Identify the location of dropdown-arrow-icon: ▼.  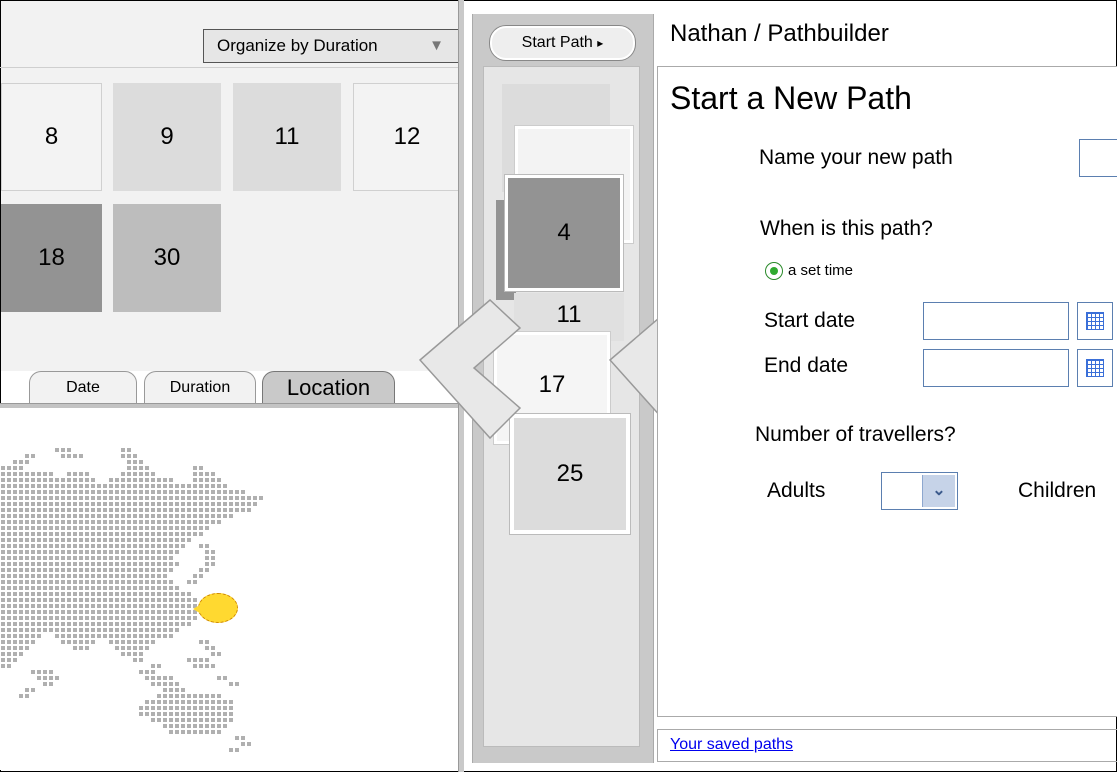
(436, 45).